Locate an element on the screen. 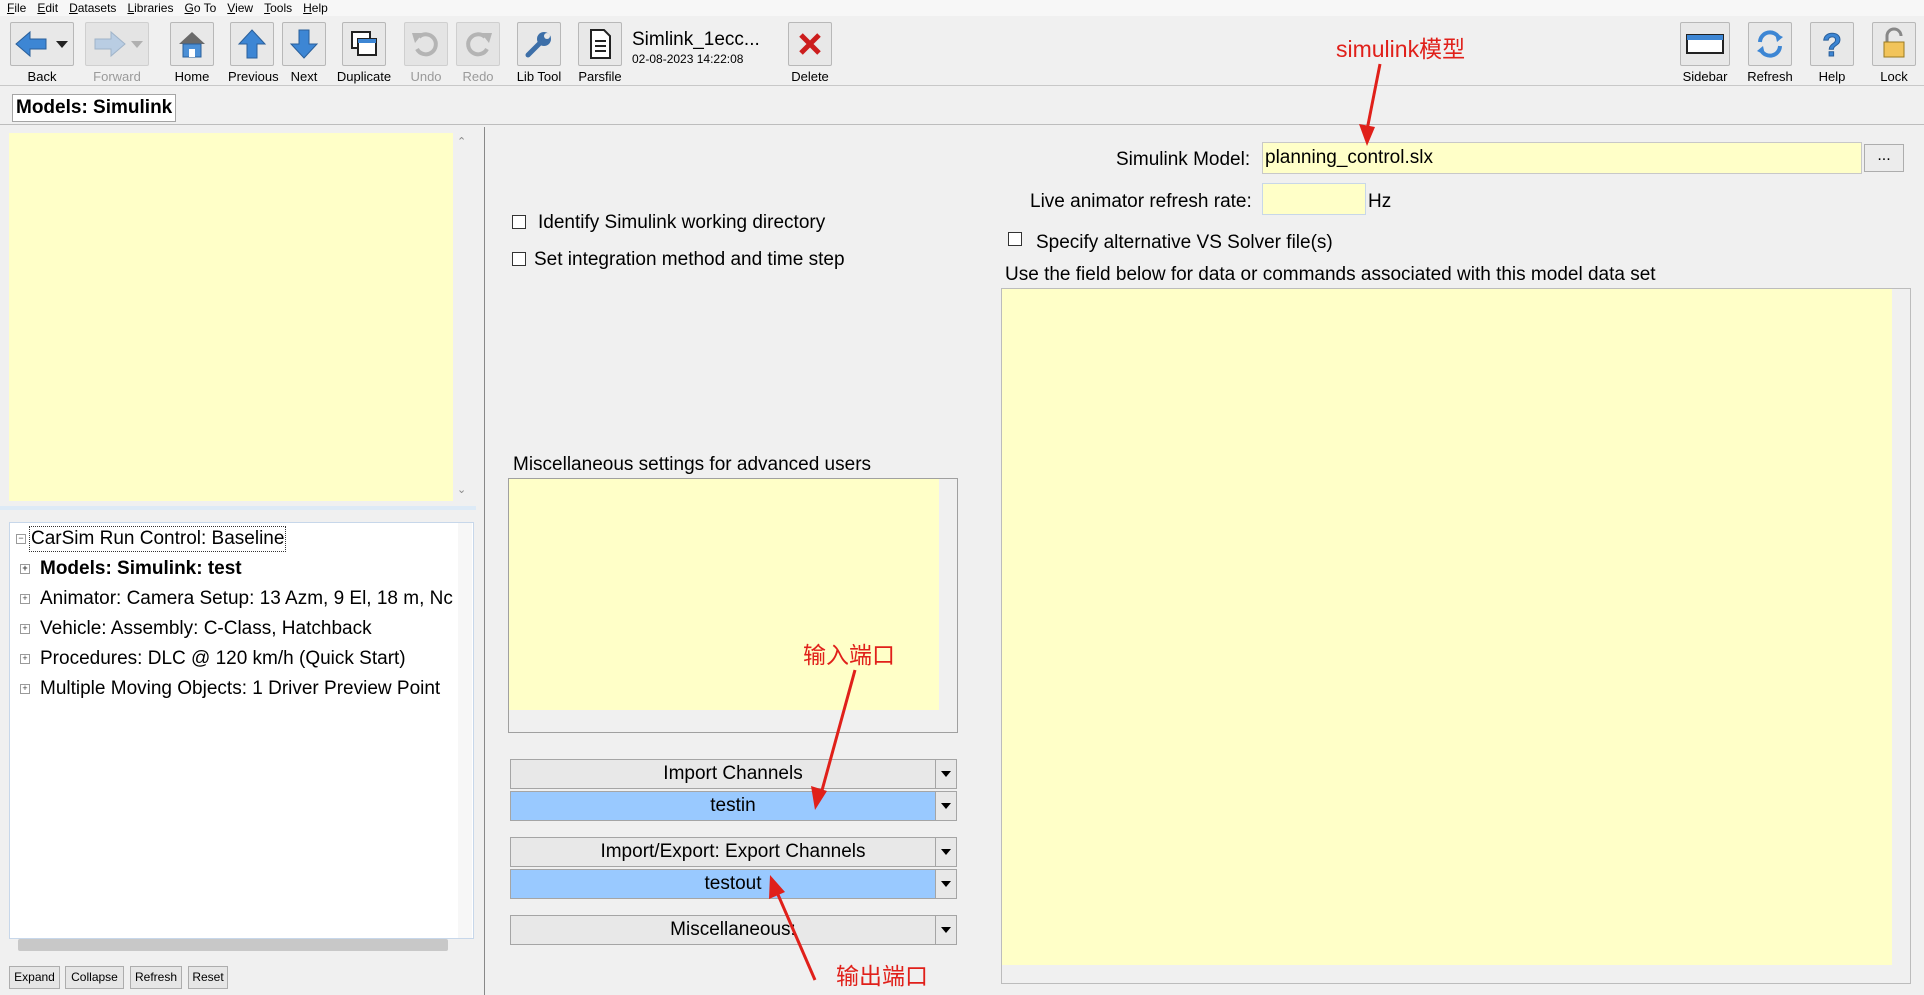 The height and width of the screenshot is (995, 1924). help-button: ? Help is located at coordinates (1832, 53).